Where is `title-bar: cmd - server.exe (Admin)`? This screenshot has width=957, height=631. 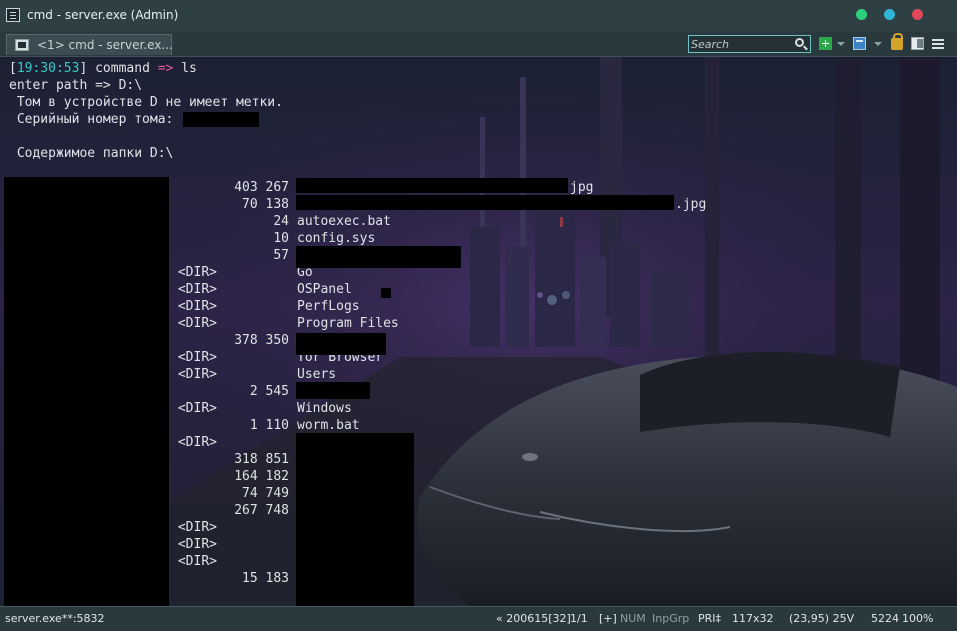 title-bar: cmd - server.exe (Admin) is located at coordinates (478, 16).